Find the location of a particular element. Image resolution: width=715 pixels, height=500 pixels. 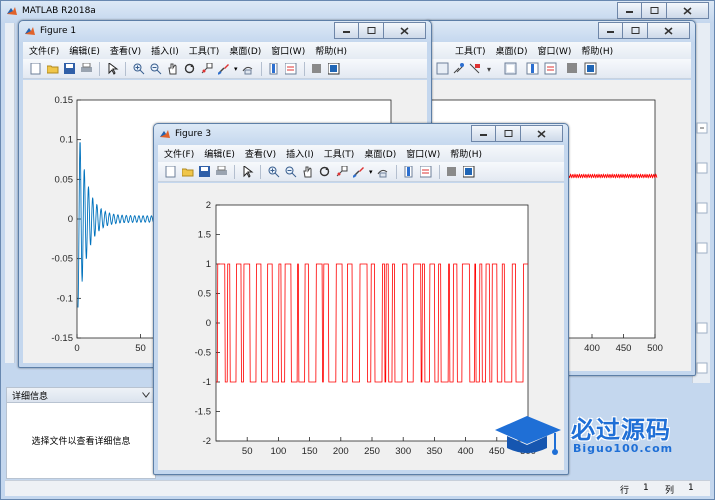

figure-2-maximize-button is located at coordinates (635, 30).